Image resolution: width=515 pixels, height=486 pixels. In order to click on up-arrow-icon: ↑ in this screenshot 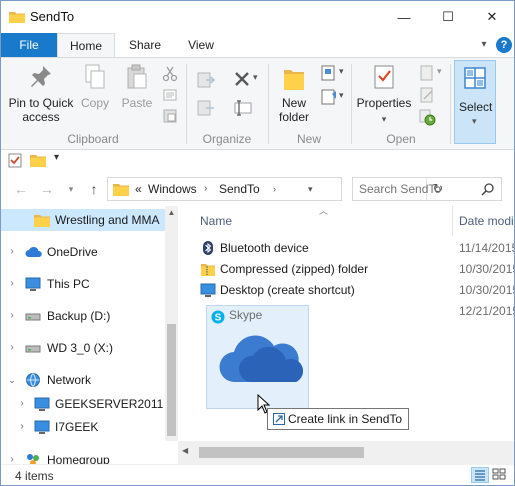, I will do `click(94, 189)`.